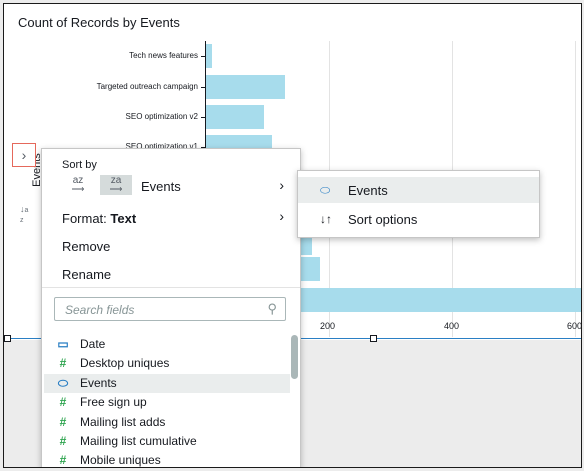 The image size is (584, 471). What do you see at coordinates (161, 186) in the screenshot?
I see `sort-field-label: Events` at bounding box center [161, 186].